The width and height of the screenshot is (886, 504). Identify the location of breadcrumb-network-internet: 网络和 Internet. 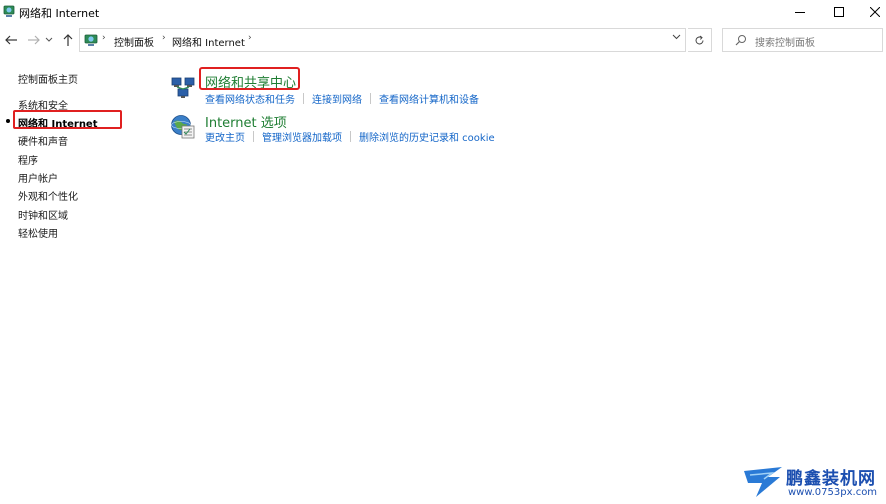
(208, 41).